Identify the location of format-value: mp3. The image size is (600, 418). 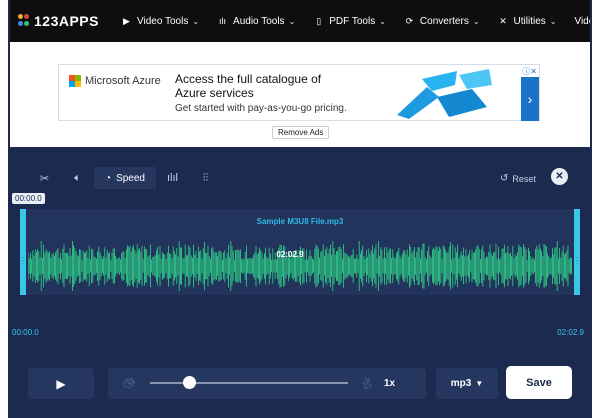
(461, 383).